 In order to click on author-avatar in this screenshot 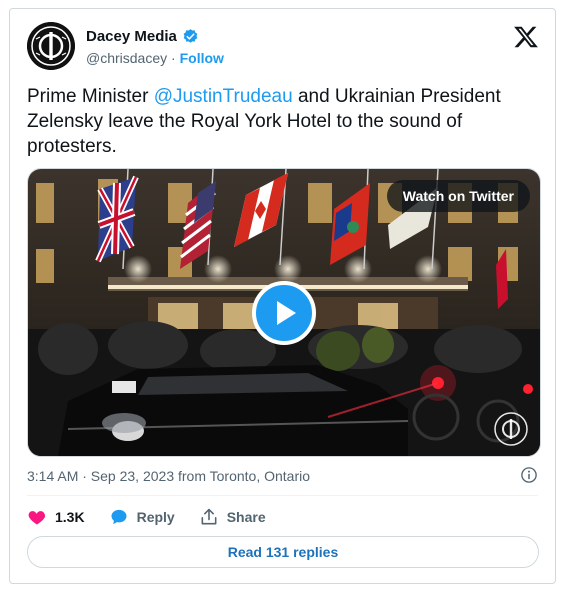, I will do `click(51, 46)`.